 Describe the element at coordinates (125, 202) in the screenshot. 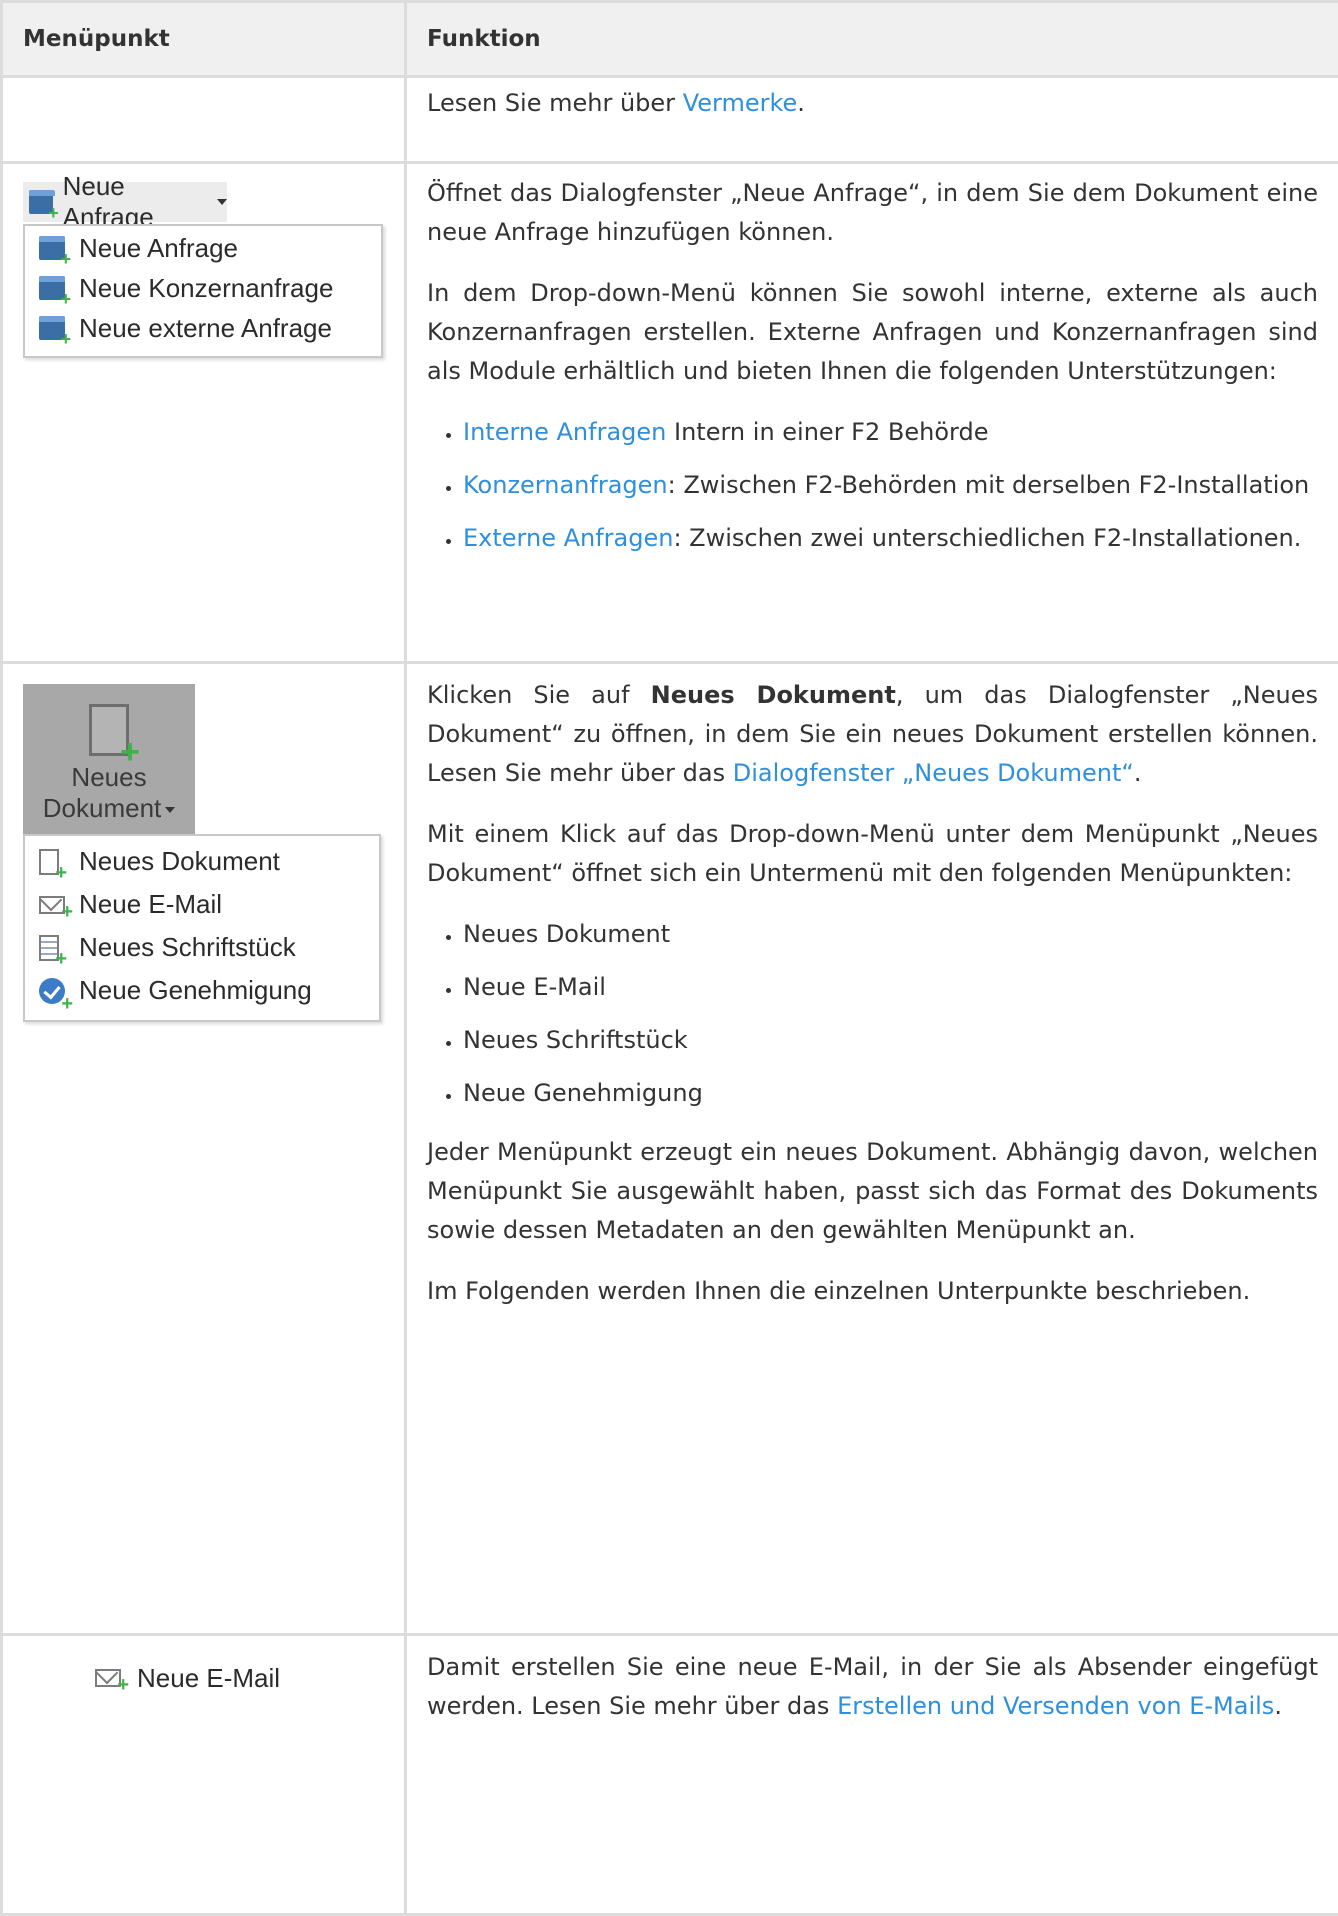

I see `neue-anfrage-button: Neue Anfrage` at that location.